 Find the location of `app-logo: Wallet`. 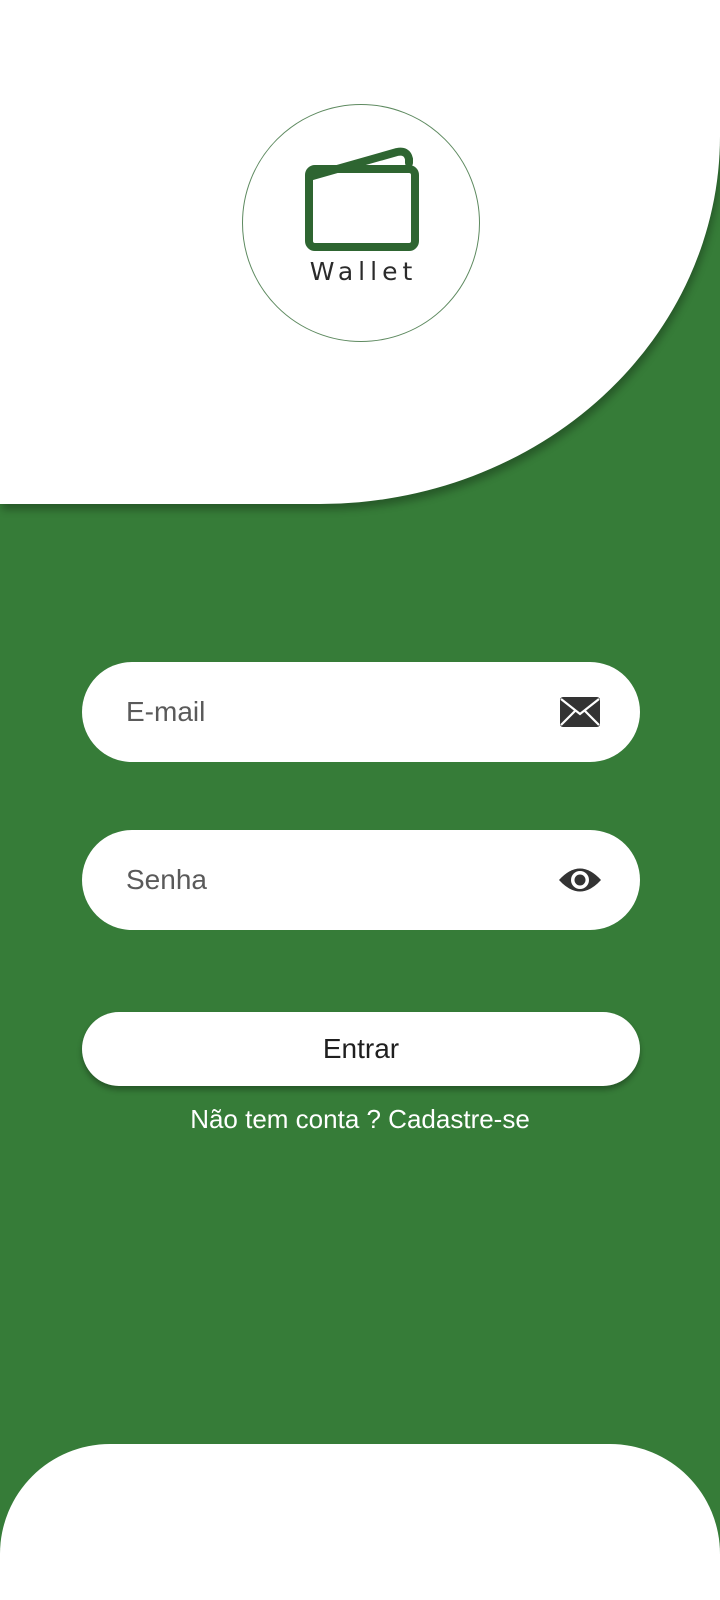

app-logo: Wallet is located at coordinates (361, 223).